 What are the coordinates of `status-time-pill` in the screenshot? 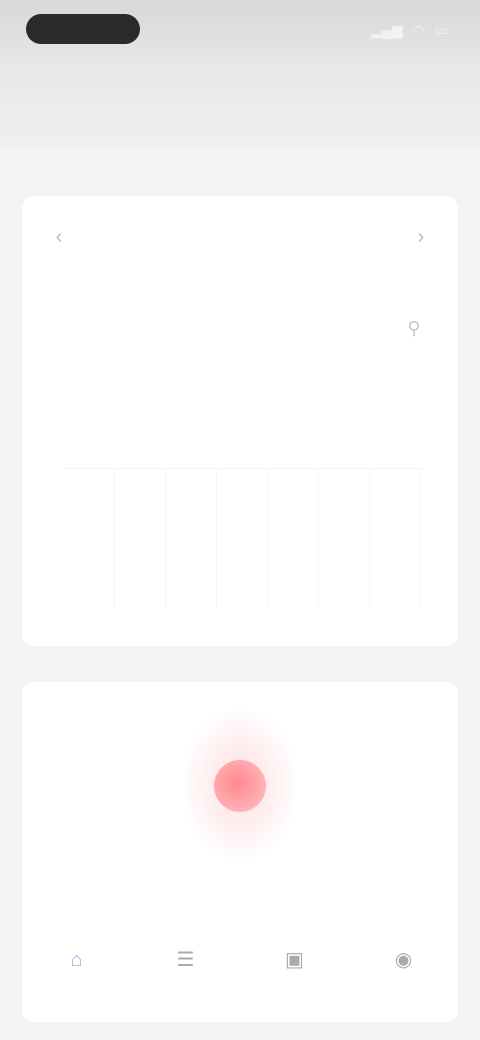 It's located at (83, 29).